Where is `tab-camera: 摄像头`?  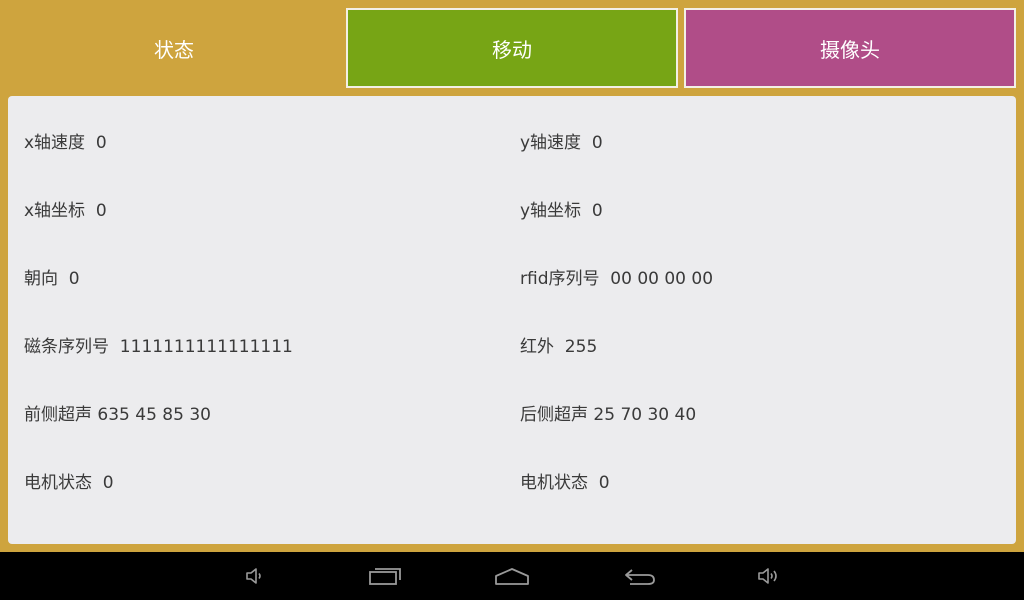
tab-camera: 摄像头 is located at coordinates (850, 48).